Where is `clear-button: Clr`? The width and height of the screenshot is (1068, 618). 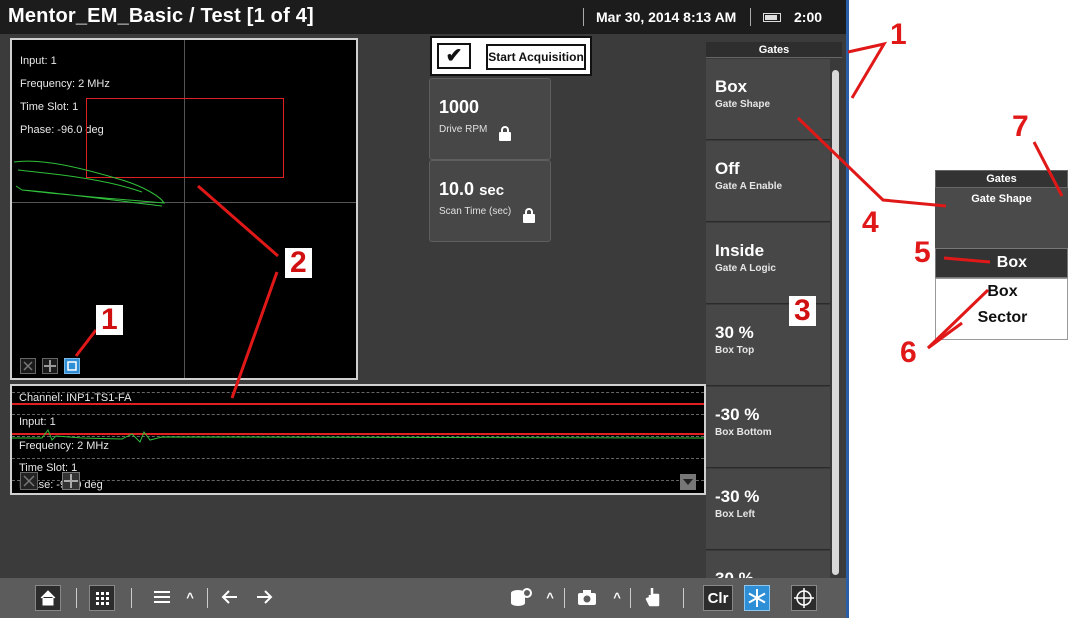
clear-button: Clr is located at coordinates (718, 598).